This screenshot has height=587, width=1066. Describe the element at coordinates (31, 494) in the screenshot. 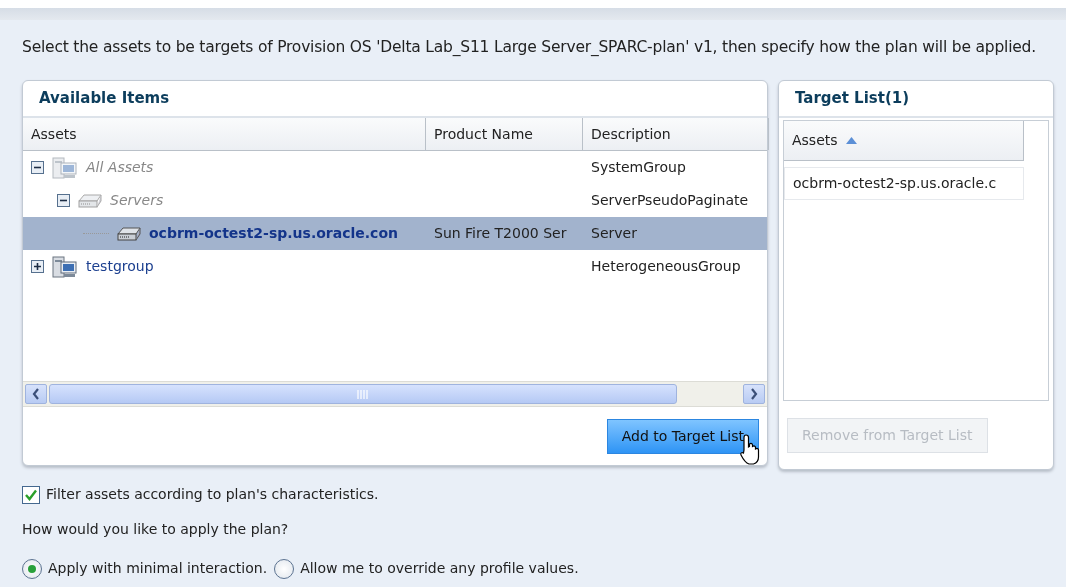

I see `checkbox` at that location.